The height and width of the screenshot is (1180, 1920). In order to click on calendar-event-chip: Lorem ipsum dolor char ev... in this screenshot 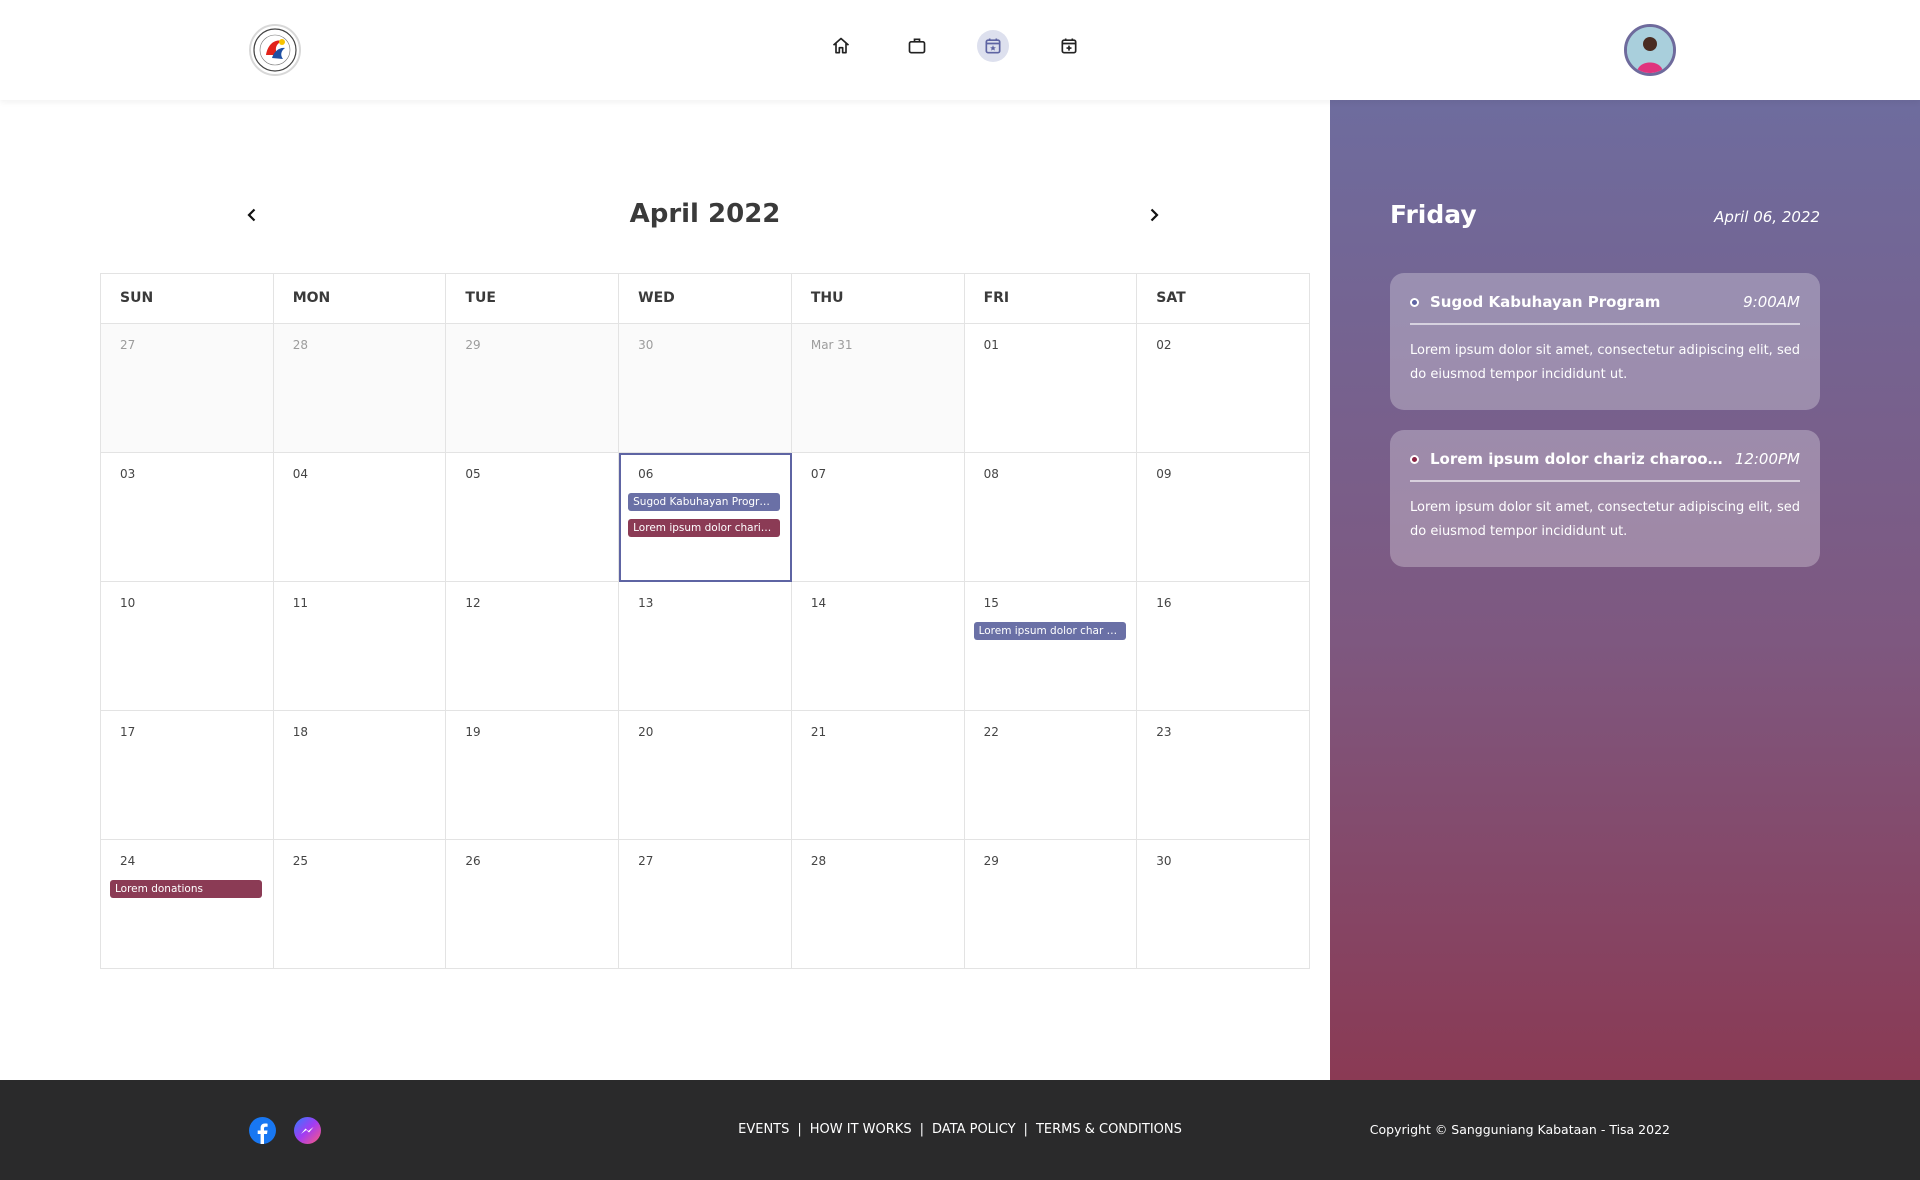, I will do `click(1049, 631)`.